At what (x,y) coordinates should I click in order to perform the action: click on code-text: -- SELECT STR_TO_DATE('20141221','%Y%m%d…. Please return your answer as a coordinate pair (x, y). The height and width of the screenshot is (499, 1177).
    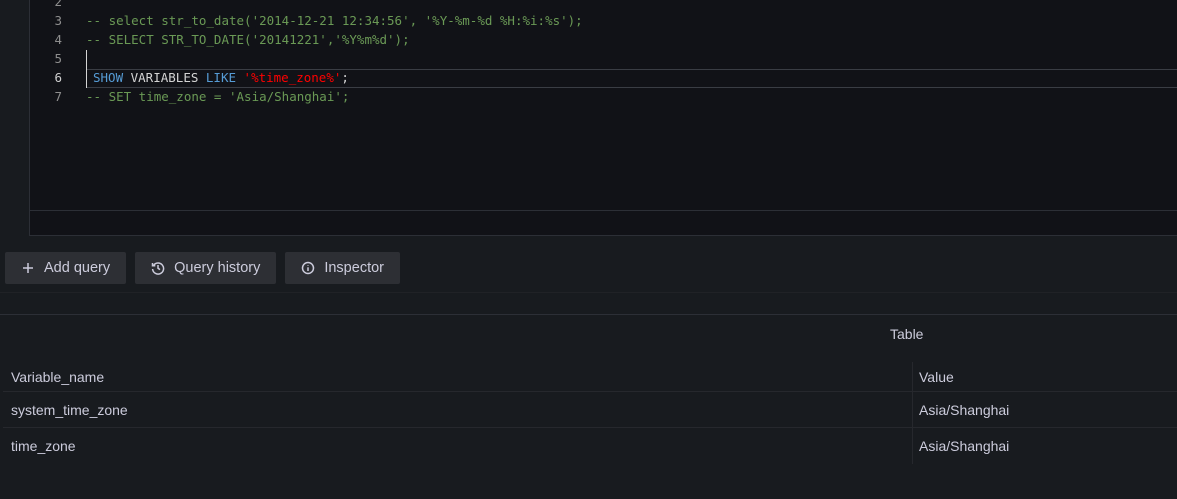
    Looking at the image, I should click on (248, 39).